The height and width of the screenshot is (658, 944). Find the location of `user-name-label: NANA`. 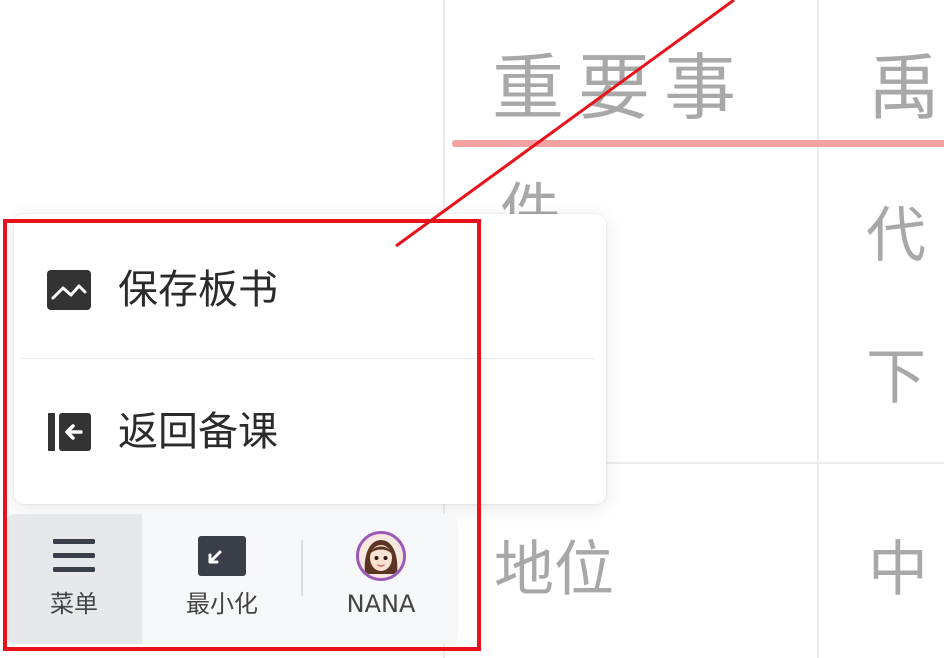

user-name-label: NANA is located at coordinates (381, 604).